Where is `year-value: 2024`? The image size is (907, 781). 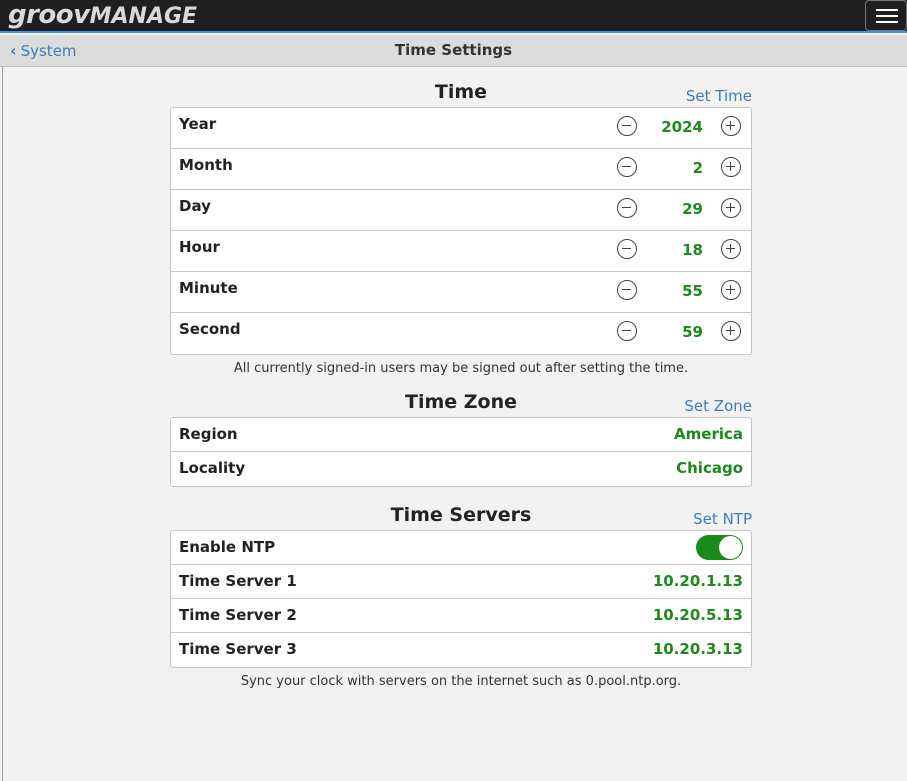 year-value: 2024 is located at coordinates (682, 127).